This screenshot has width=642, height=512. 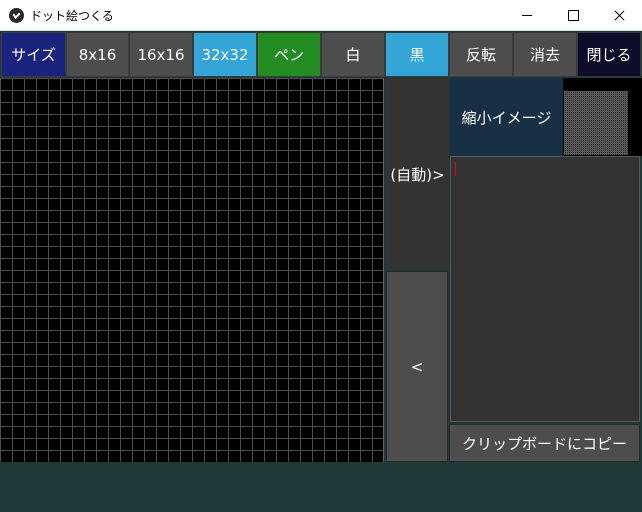 What do you see at coordinates (544, 443) in the screenshot?
I see `copy-to-clipboard-button: クリップボードにコピー` at bounding box center [544, 443].